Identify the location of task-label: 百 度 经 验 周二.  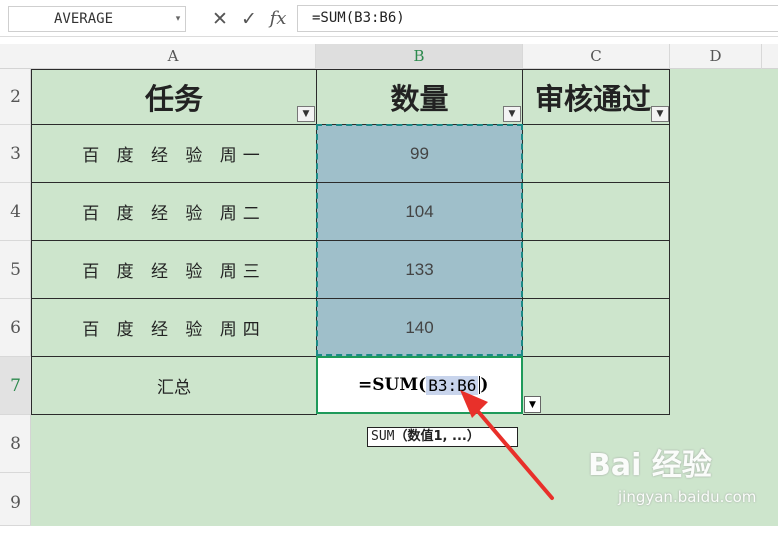
(174, 214).